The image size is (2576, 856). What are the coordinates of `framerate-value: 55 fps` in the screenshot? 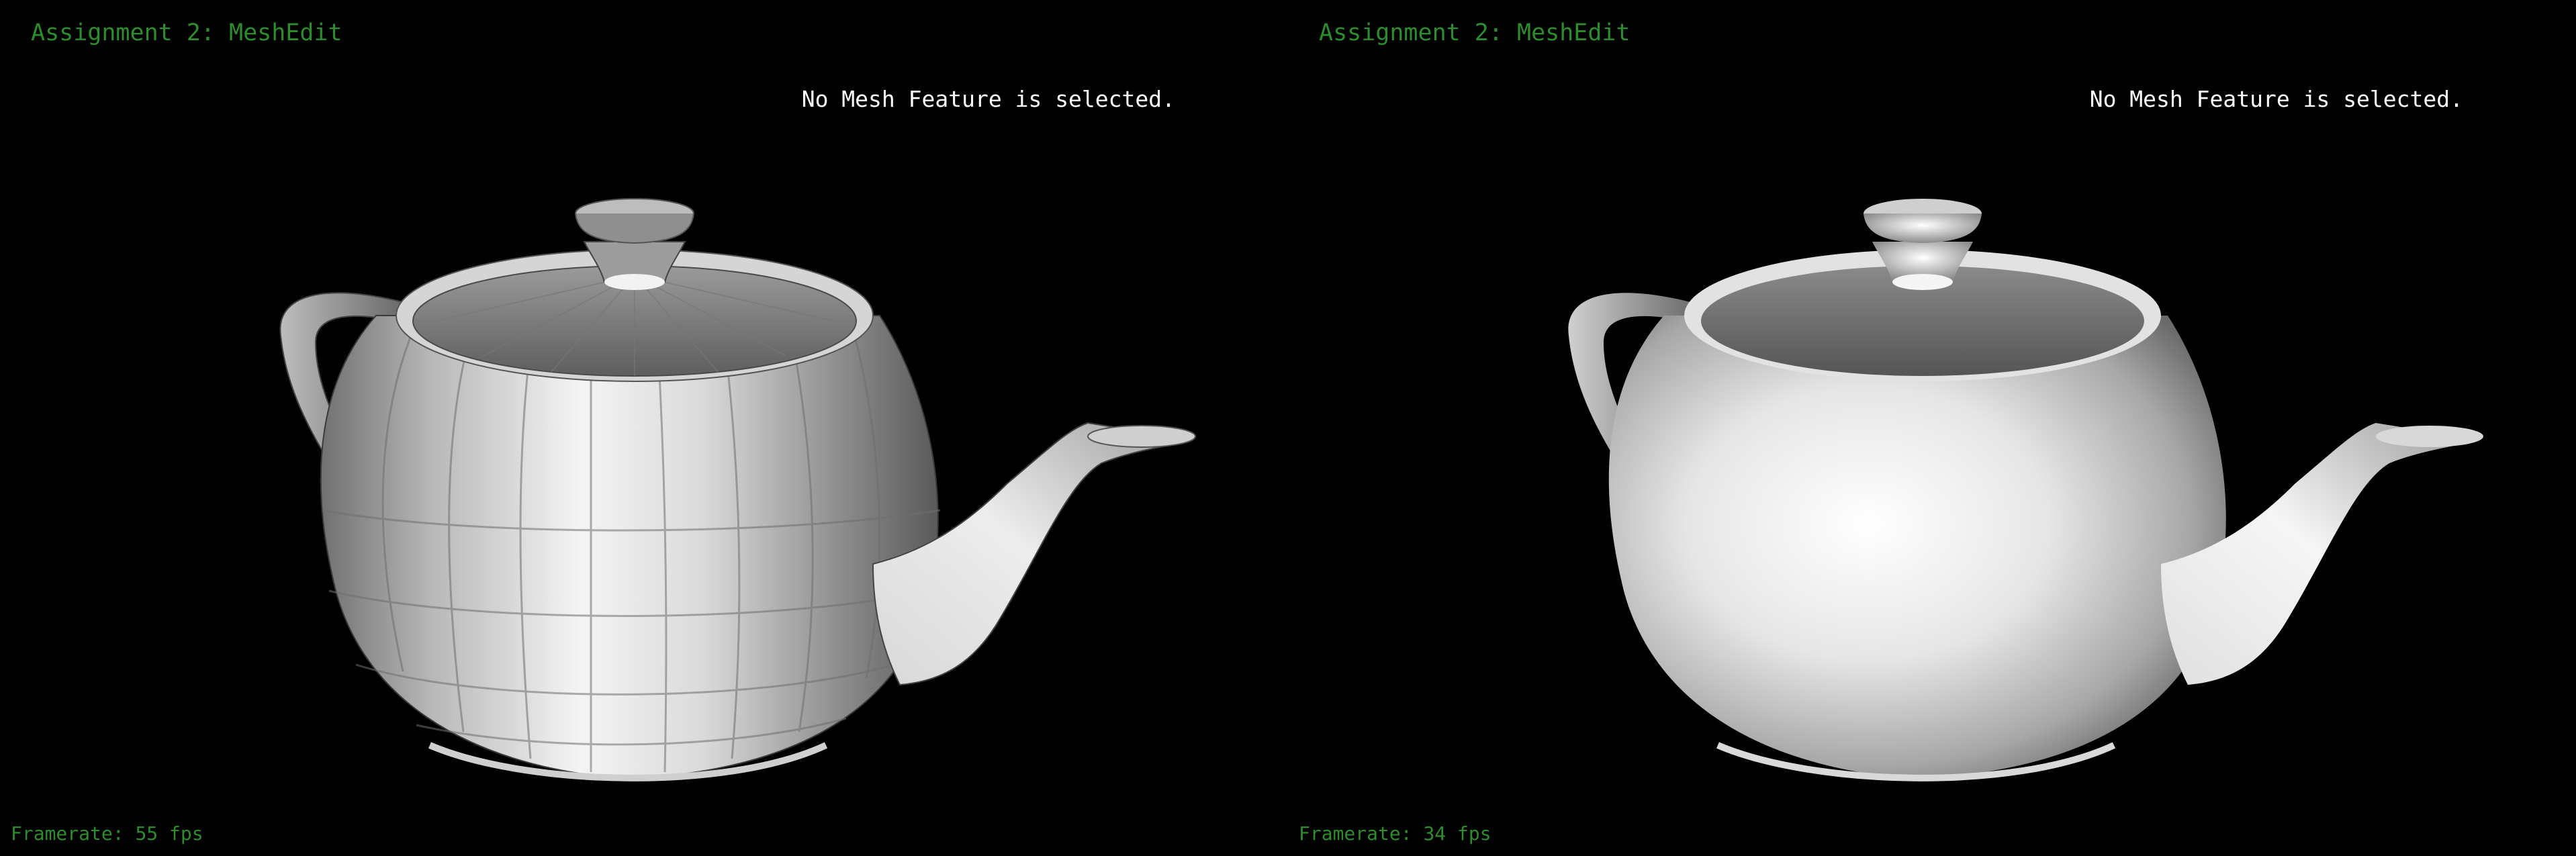 It's located at (169, 833).